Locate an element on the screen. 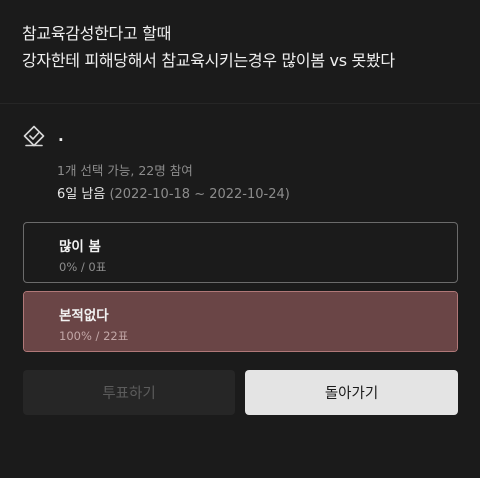  check-diamond-icon is located at coordinates (34, 136).